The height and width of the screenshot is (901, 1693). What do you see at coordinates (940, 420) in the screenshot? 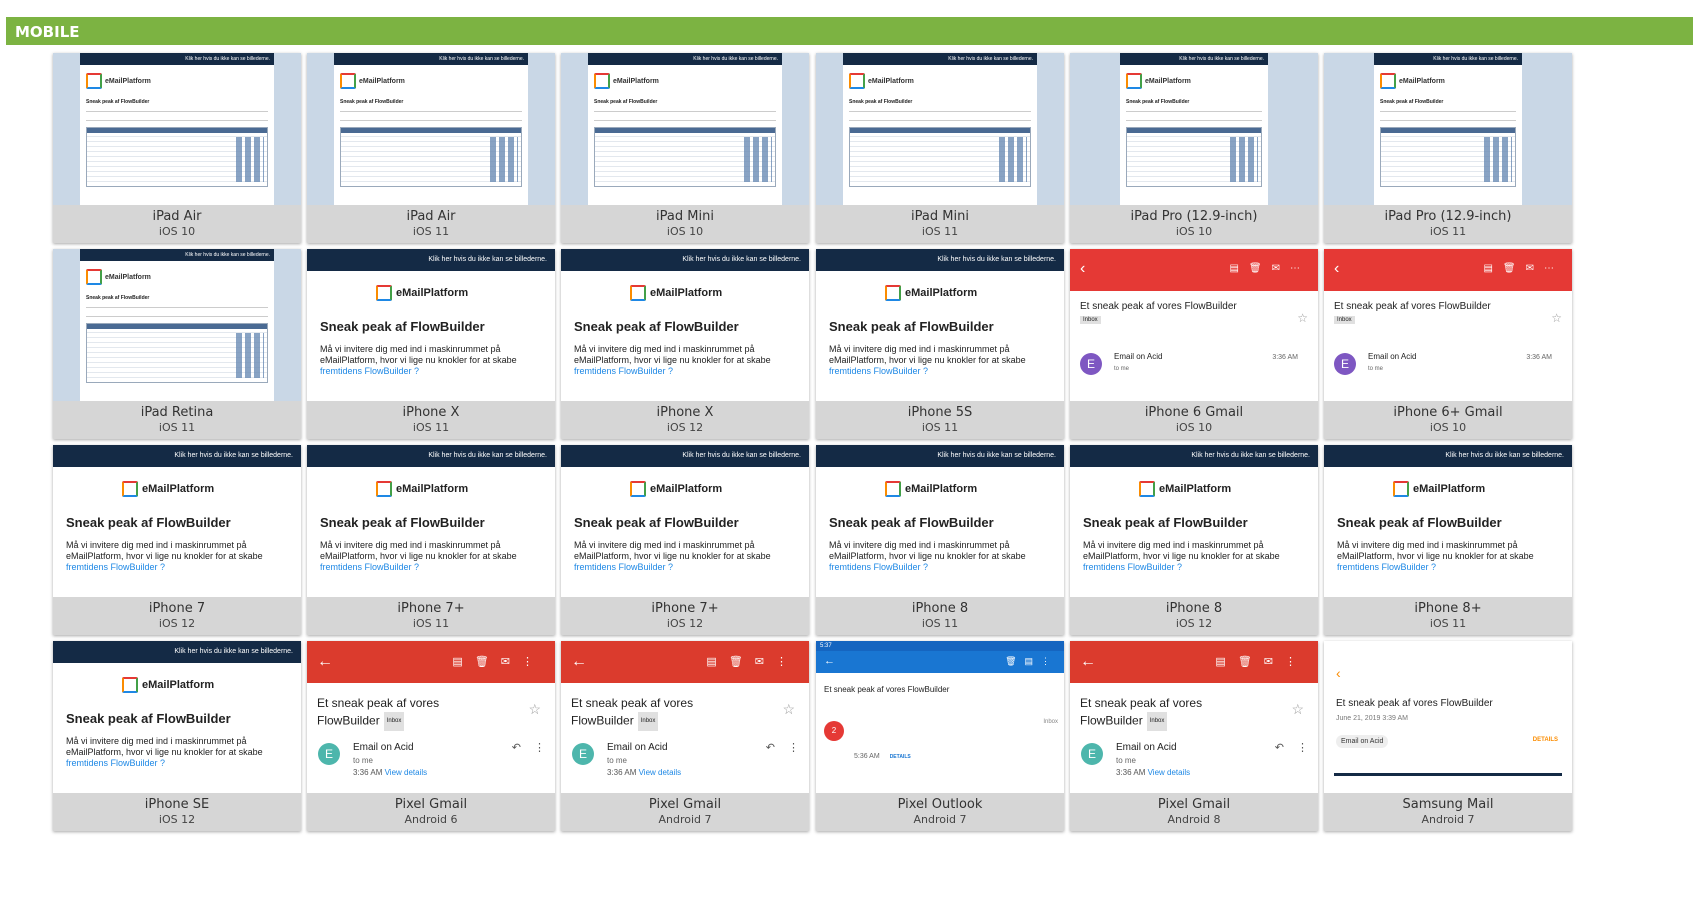
I see `device-caption: iPhone 5S iOS 11` at bounding box center [940, 420].